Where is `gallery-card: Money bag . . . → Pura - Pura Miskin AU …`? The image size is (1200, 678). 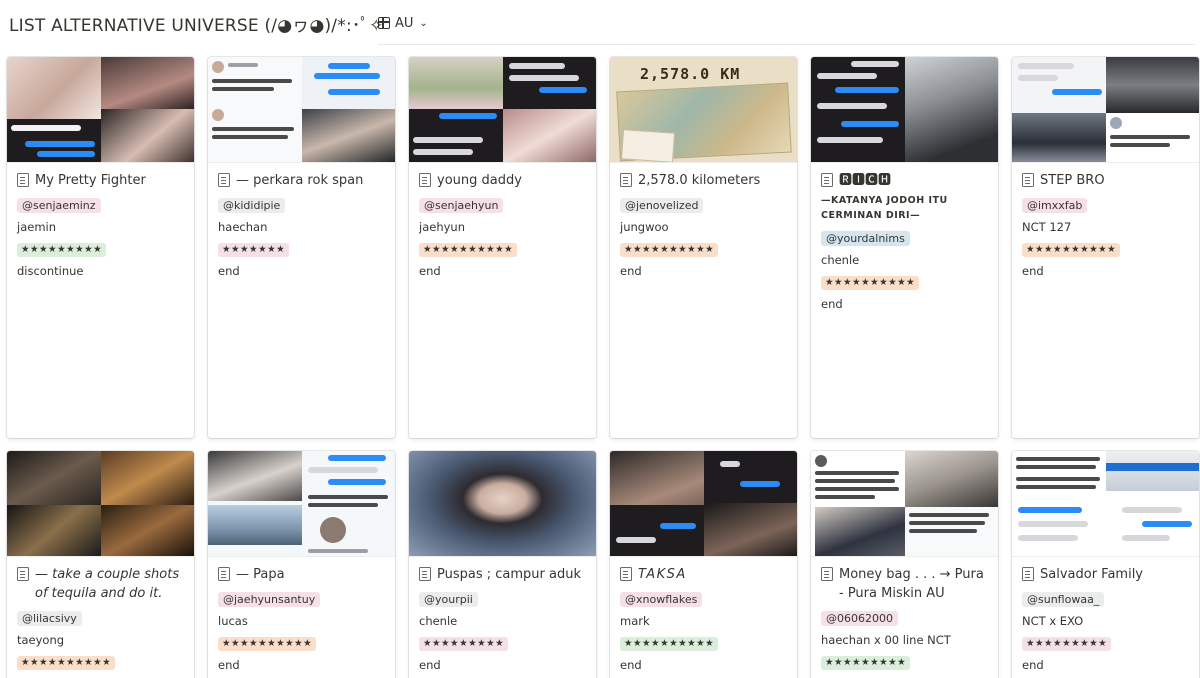
gallery-card: Money bag . . . → Pura - Pura Miskin AU … is located at coordinates (904, 564).